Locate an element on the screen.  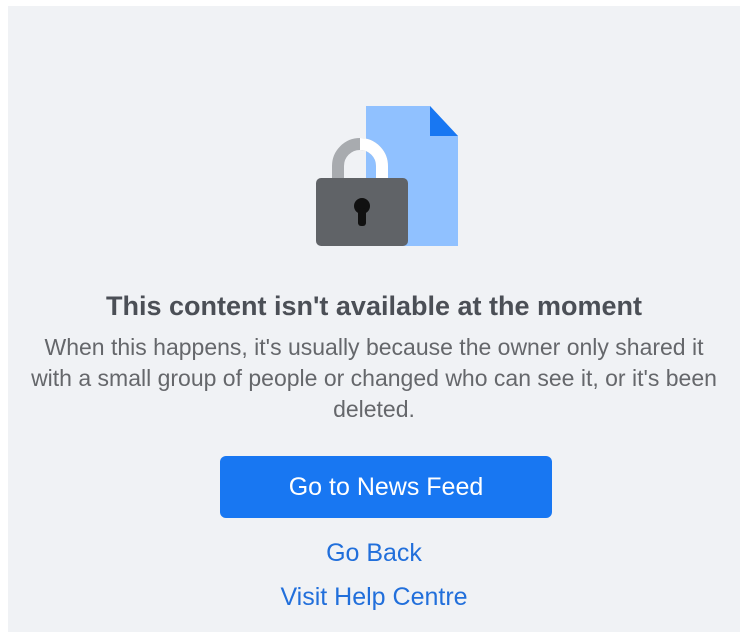
go-to-news-feed-button: Go to News Feed is located at coordinates (386, 487).